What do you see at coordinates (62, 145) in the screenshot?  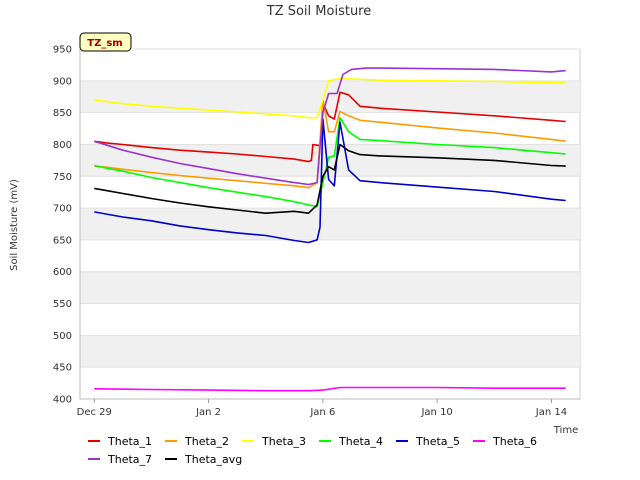 I see `y-tick-label: 800` at bounding box center [62, 145].